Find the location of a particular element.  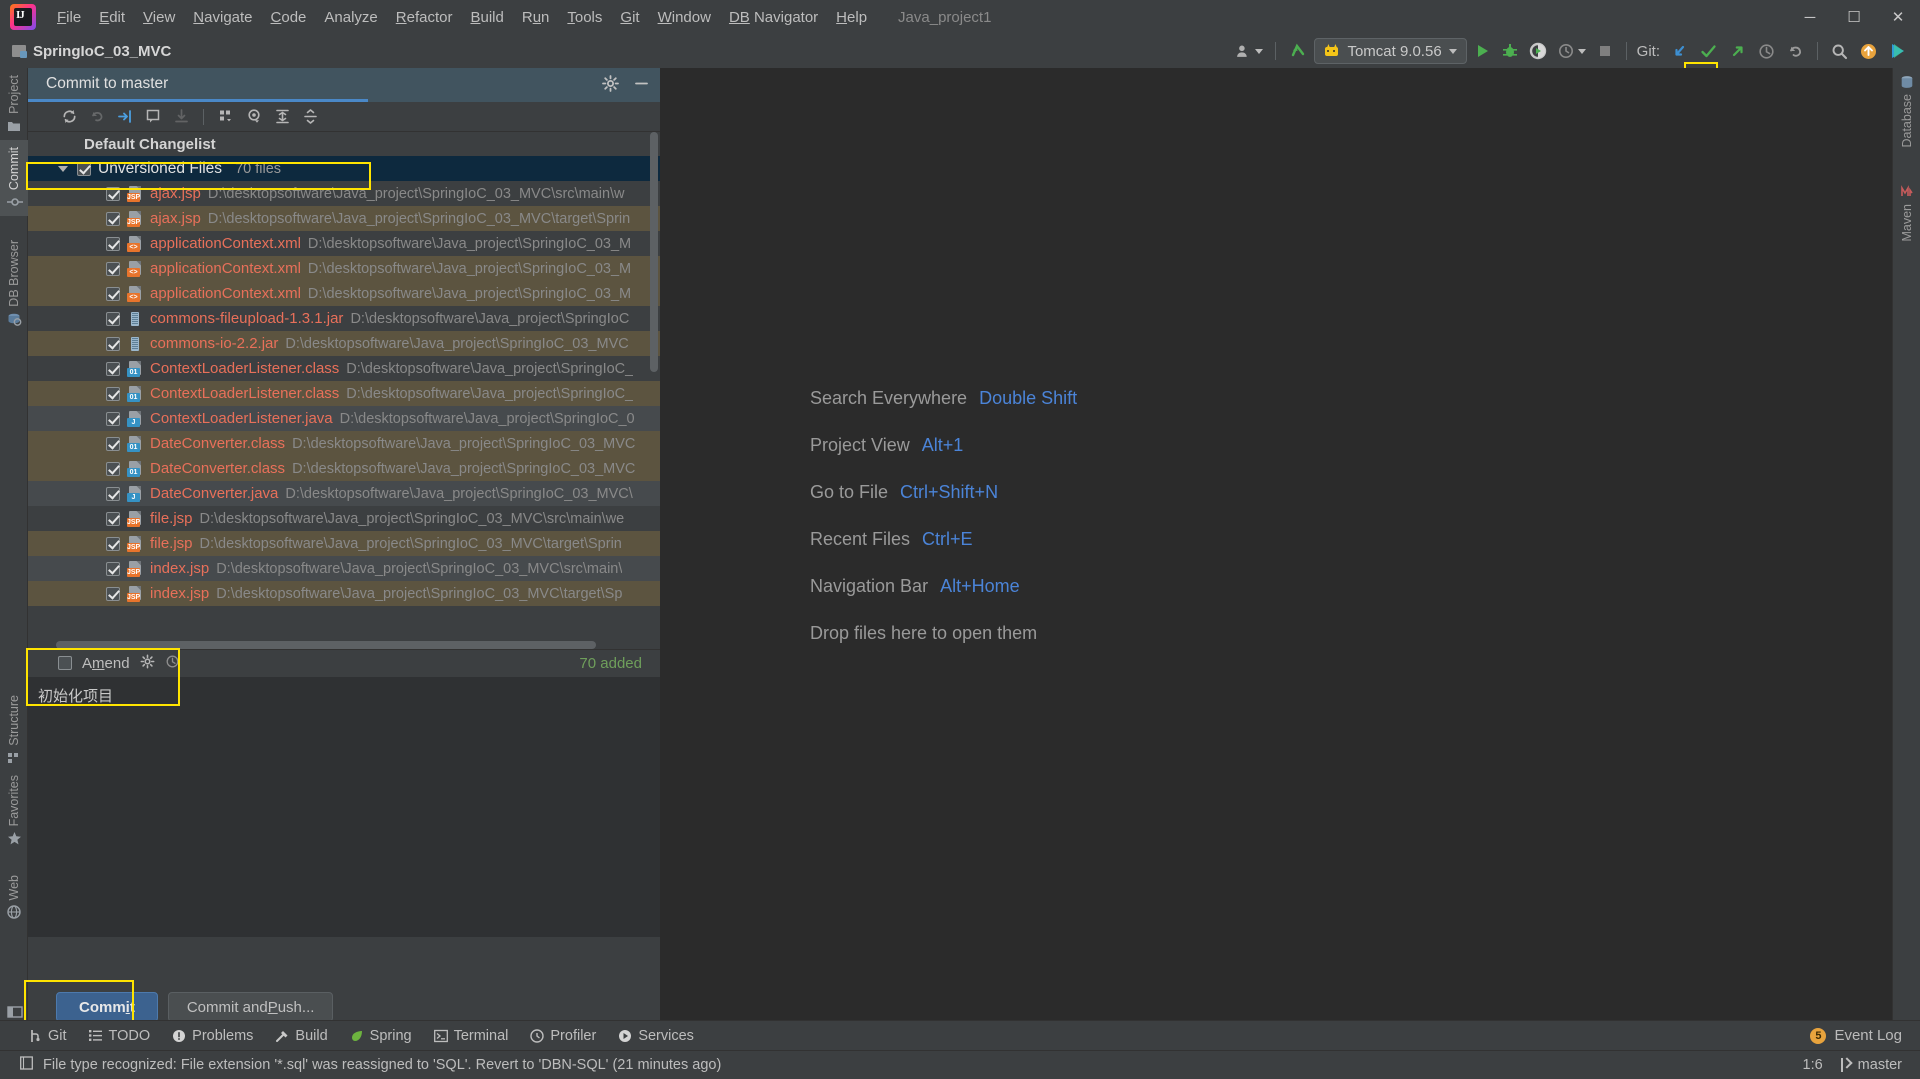

run-icon is located at coordinates (1482, 51).